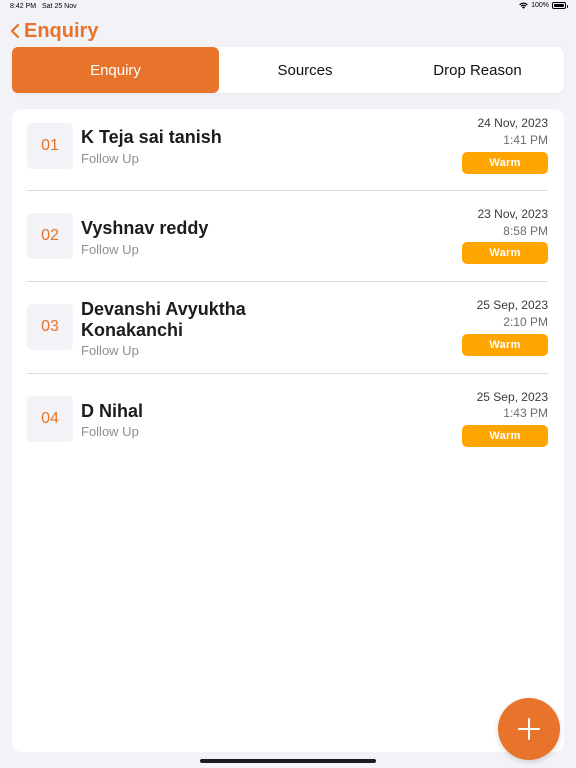 This screenshot has width=576, height=768. I want to click on item-name: Devanshi Avyuktha Konakanchi, so click(163, 319).